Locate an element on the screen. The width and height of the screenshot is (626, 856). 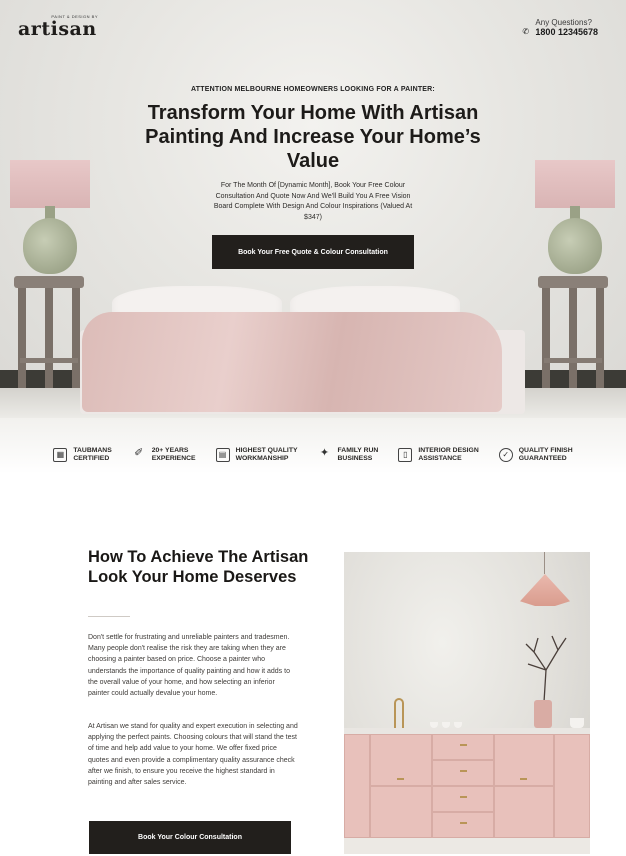
pendant-lamp is located at coordinates (545, 590).